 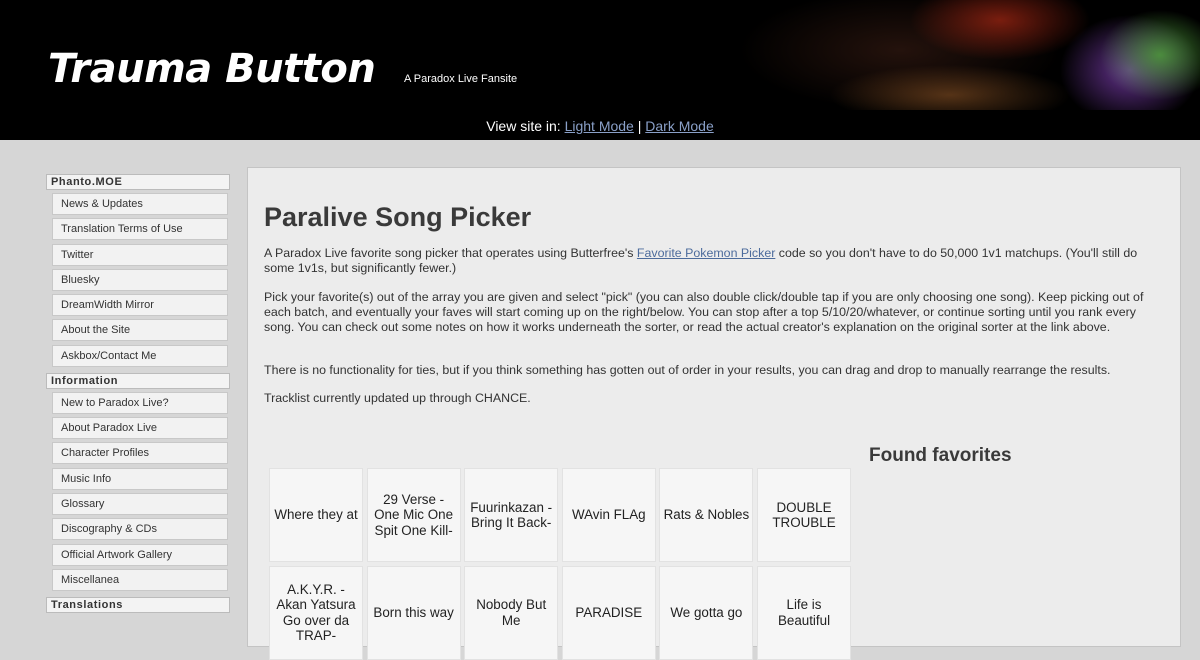 What do you see at coordinates (140, 503) in the screenshot?
I see `sidebar-item-glossary: Glossary` at bounding box center [140, 503].